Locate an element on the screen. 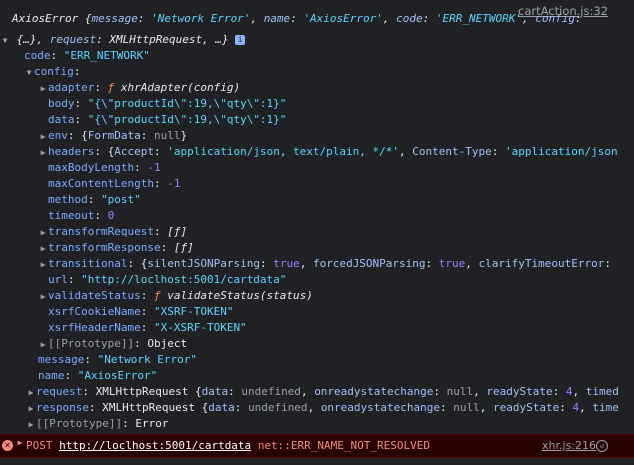 The height and width of the screenshot is (465, 634). prop-transform-response: ▶ transformResponse: [ƒ] is located at coordinates (116, 248).